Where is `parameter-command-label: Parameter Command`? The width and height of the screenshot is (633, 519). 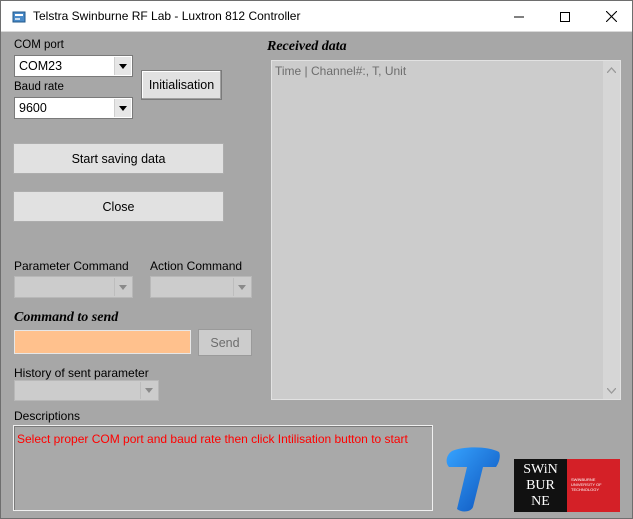 parameter-command-label: Parameter Command is located at coordinates (71, 266).